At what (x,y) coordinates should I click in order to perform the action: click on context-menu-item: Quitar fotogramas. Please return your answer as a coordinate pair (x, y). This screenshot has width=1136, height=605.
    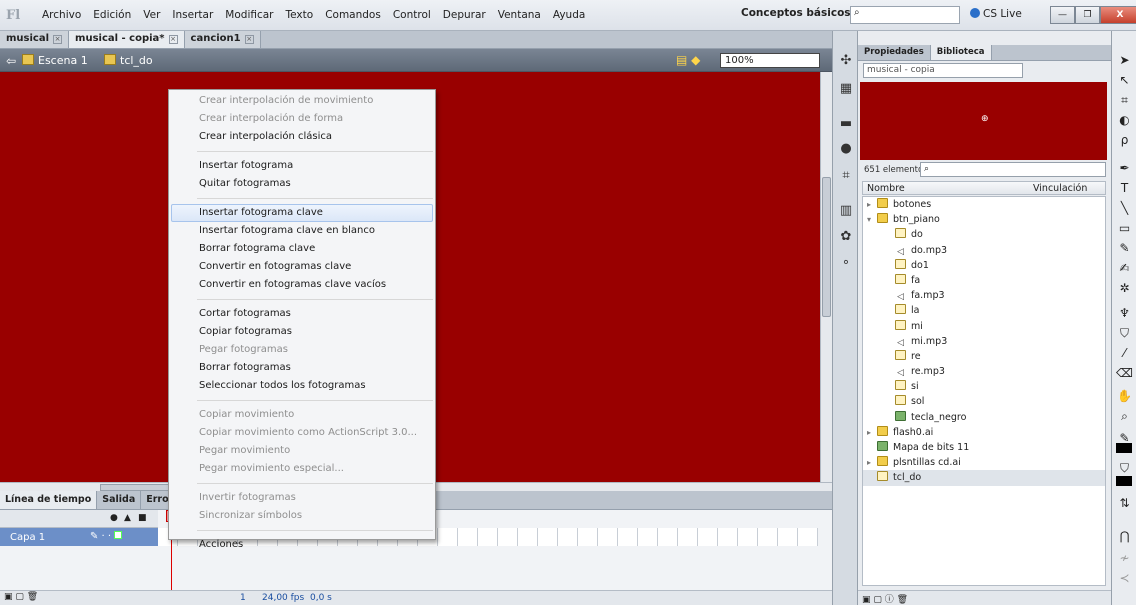
    Looking at the image, I should click on (302, 184).